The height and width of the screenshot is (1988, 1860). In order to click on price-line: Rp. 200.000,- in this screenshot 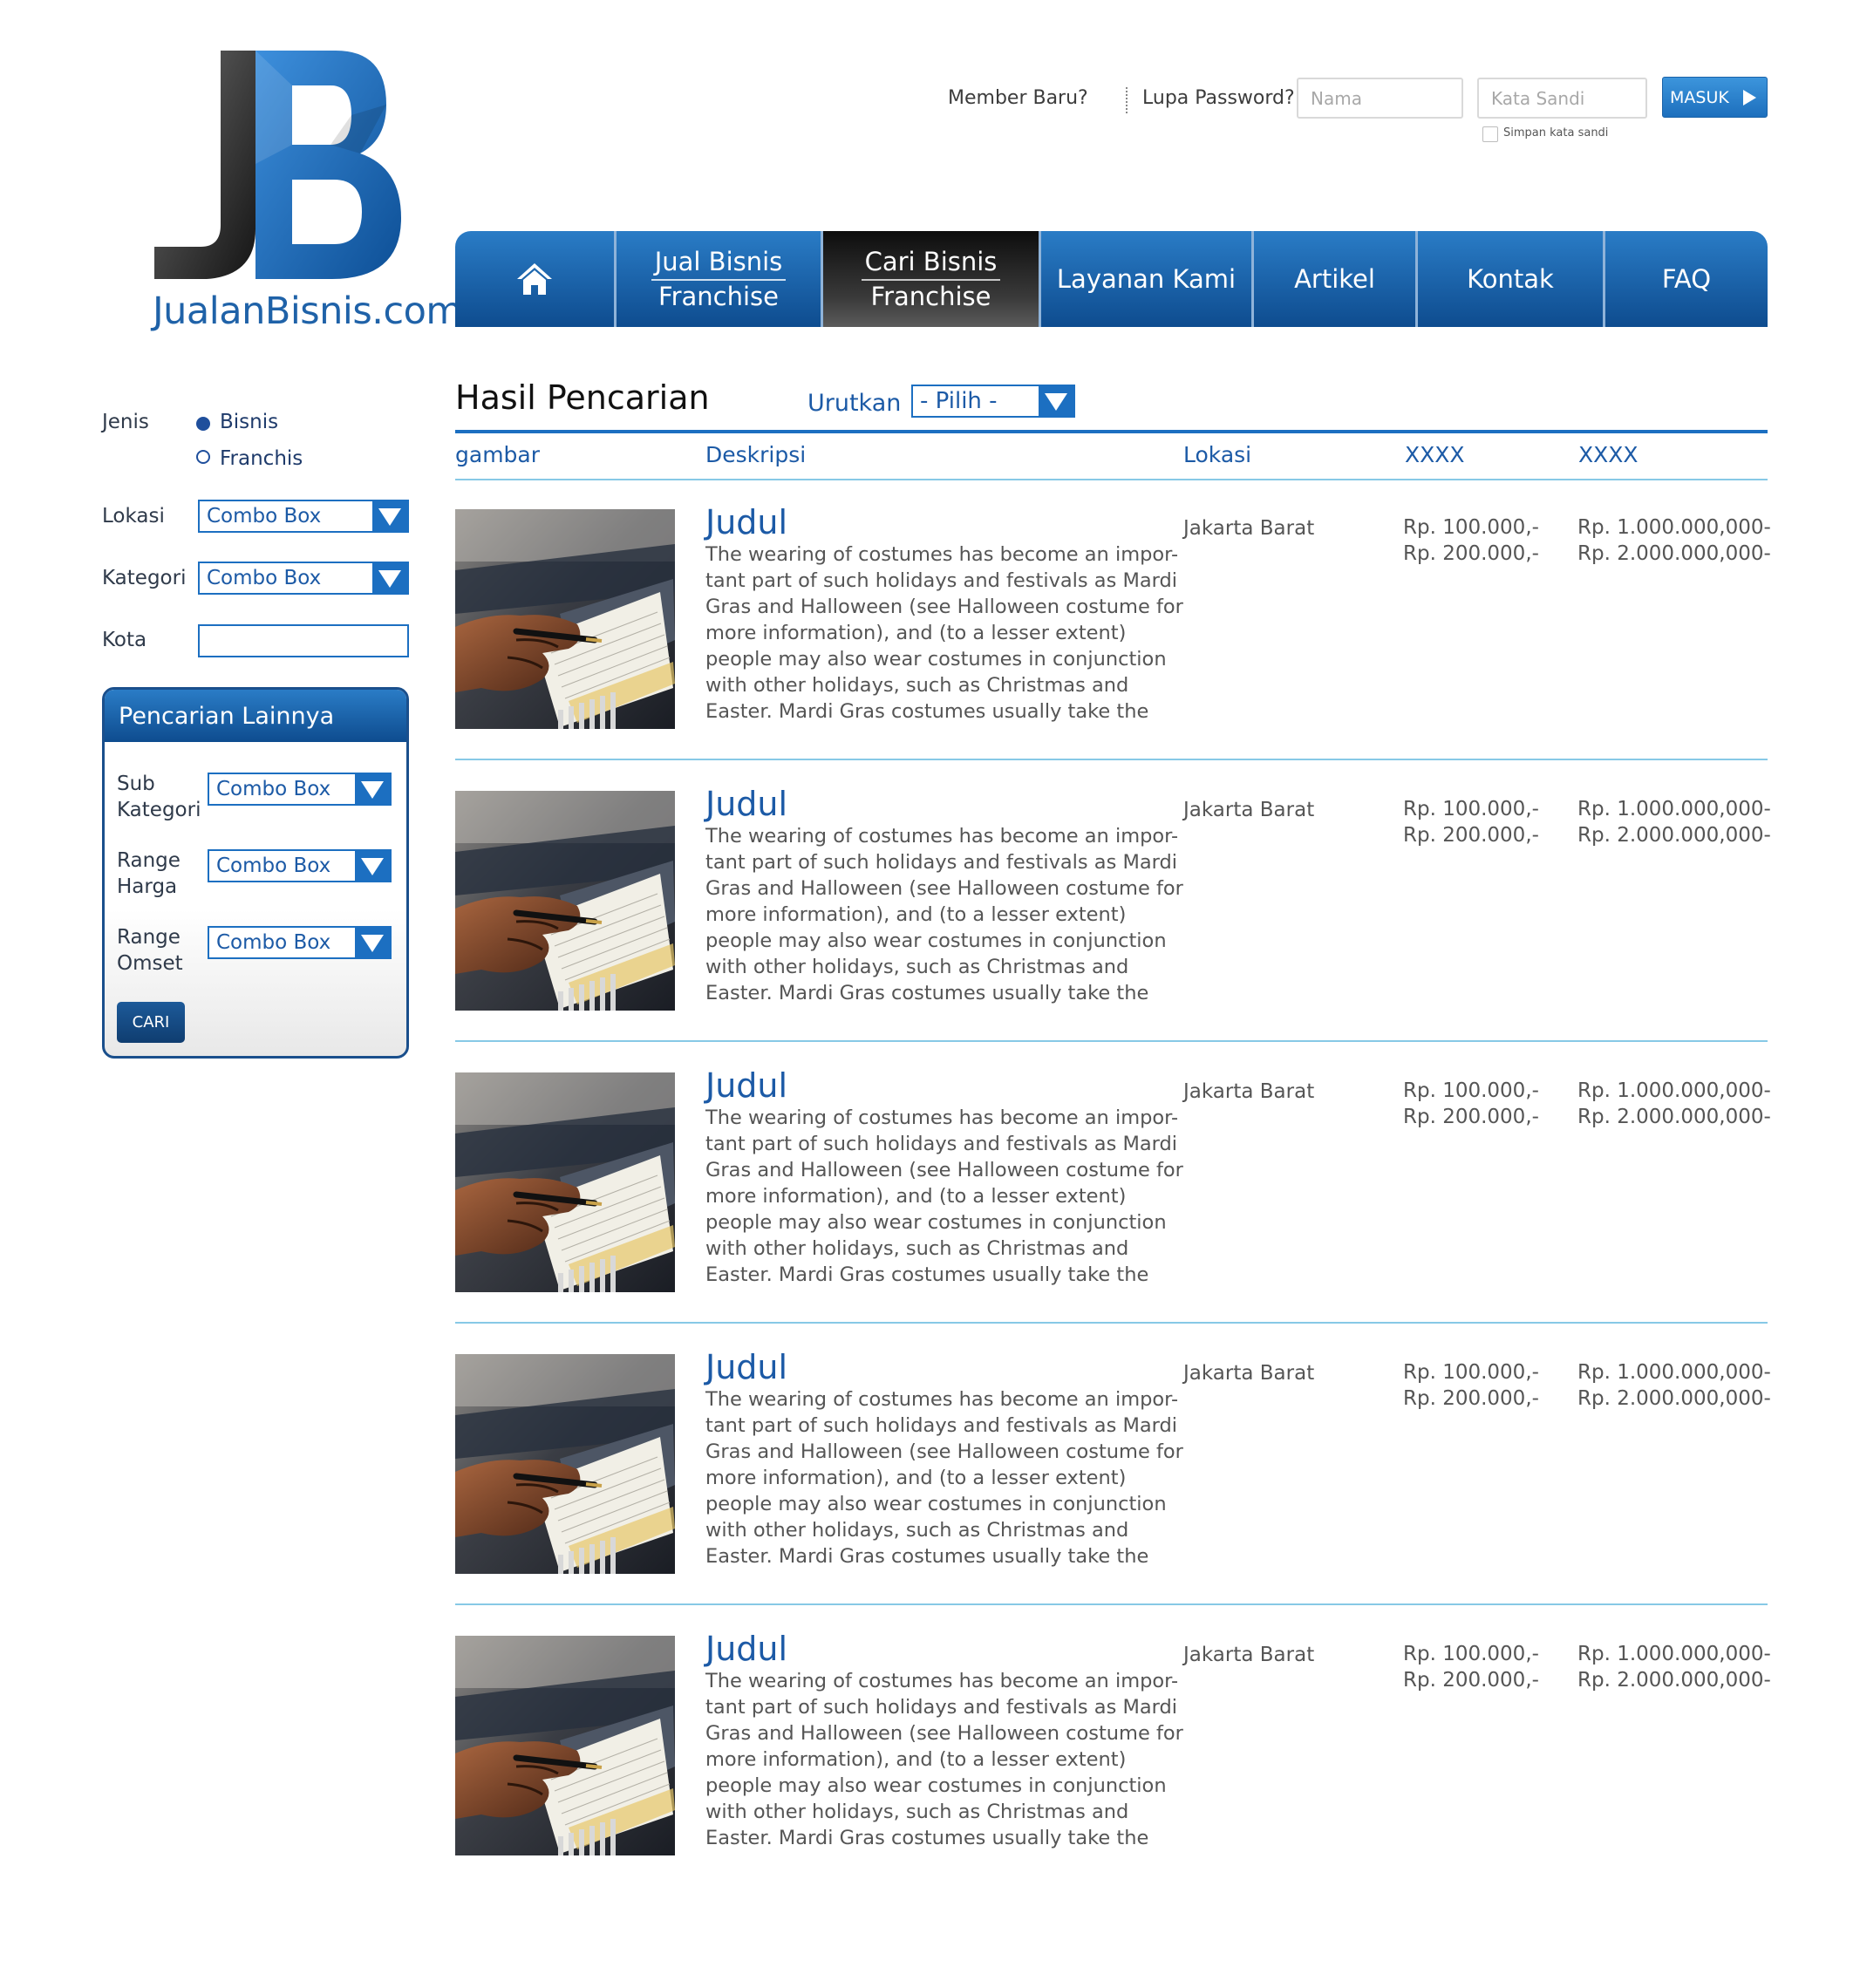, I will do `click(1471, 1117)`.